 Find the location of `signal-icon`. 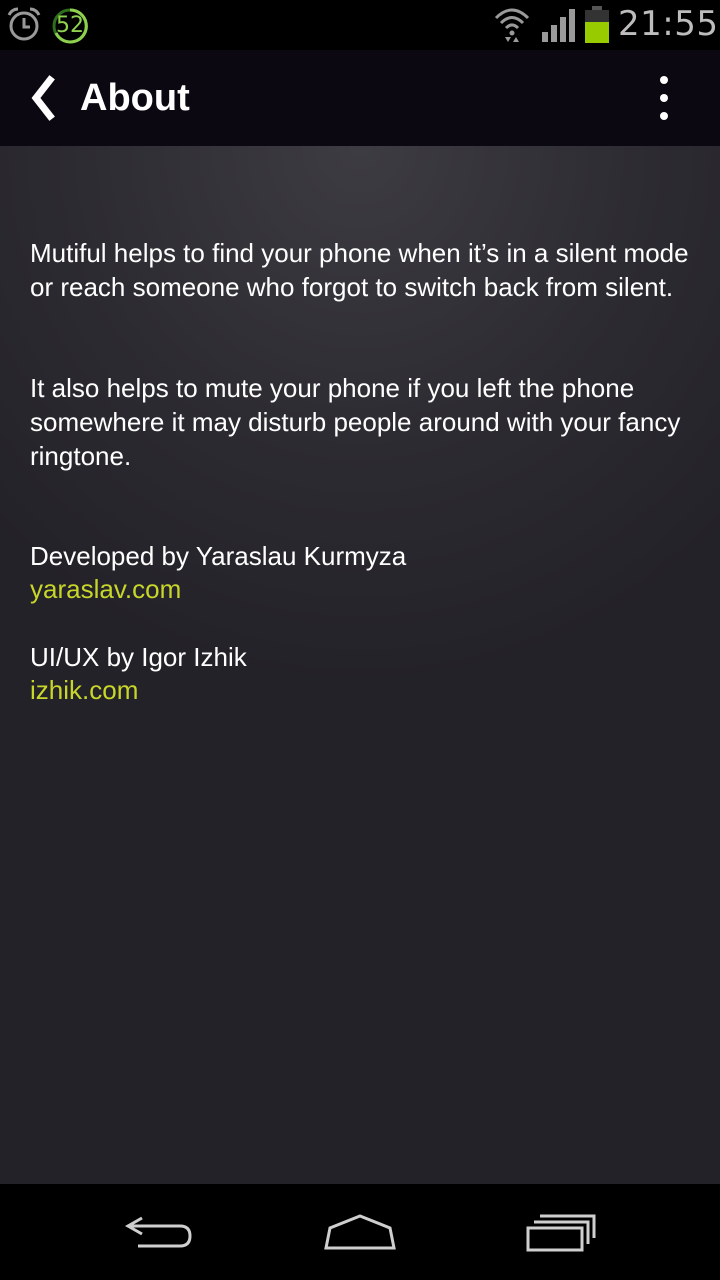

signal-icon is located at coordinates (558, 25).